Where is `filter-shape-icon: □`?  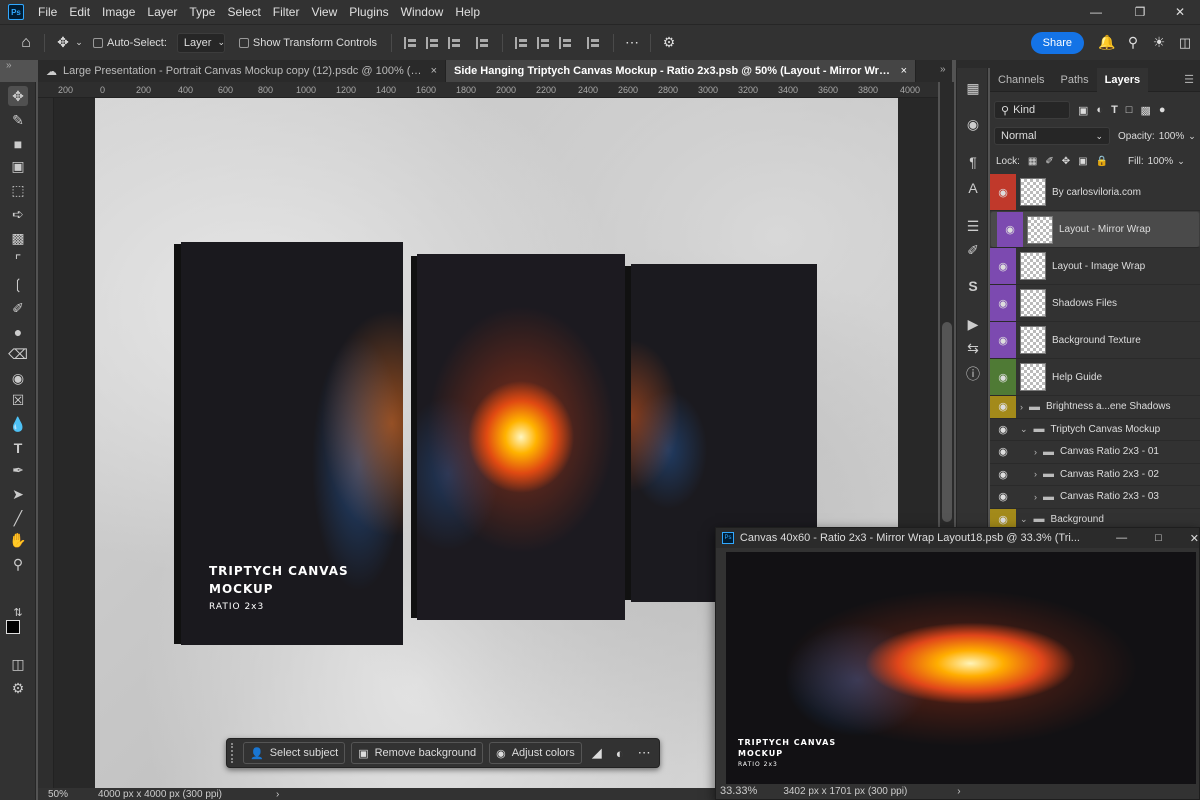 filter-shape-icon: □ is located at coordinates (1129, 110).